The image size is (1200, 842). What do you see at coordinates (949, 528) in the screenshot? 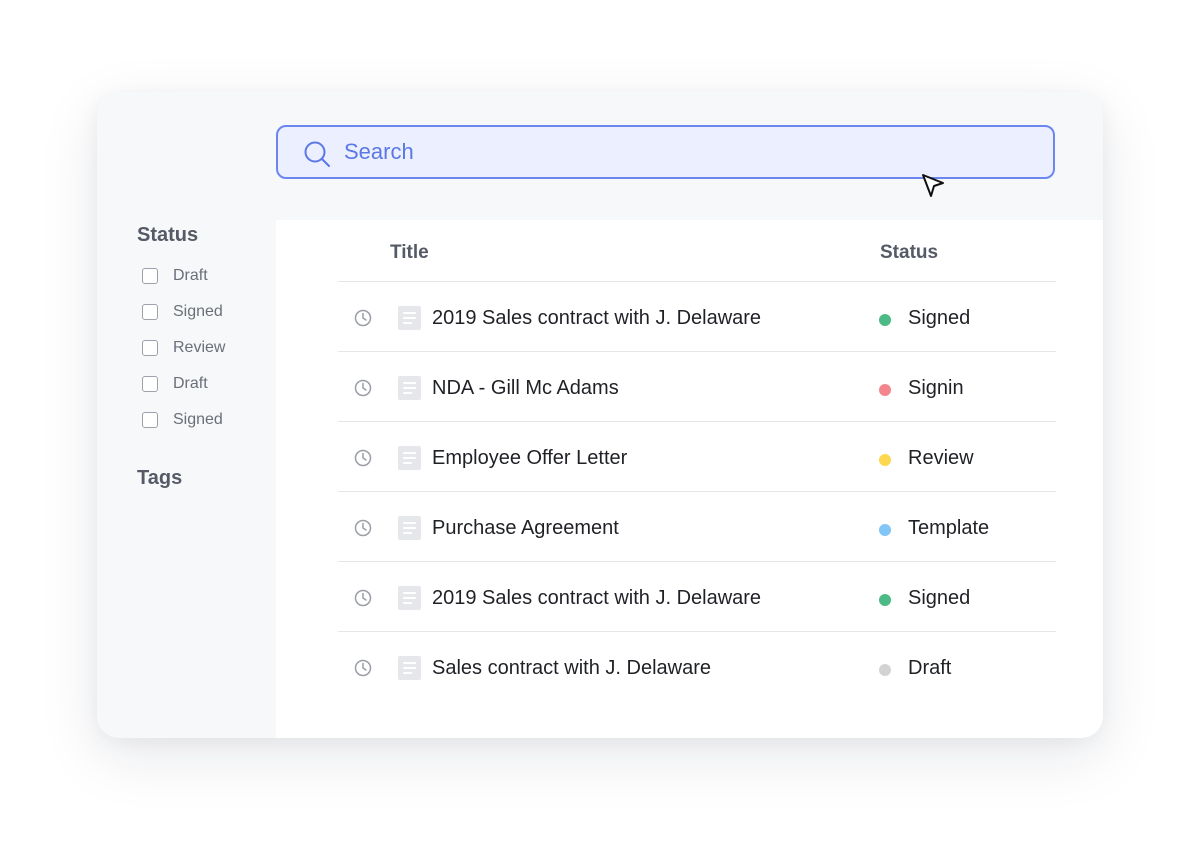
I see `document-status: Template` at bounding box center [949, 528].